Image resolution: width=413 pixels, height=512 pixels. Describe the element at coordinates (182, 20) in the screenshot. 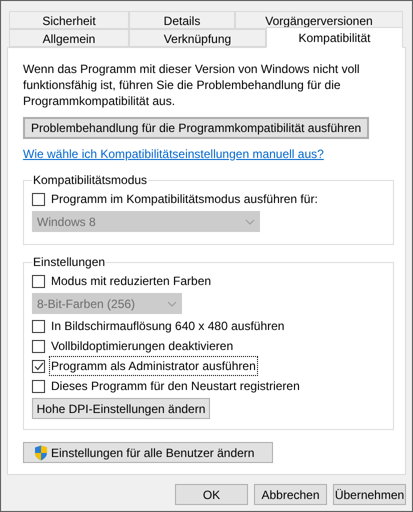

I see `tab: Details` at that location.